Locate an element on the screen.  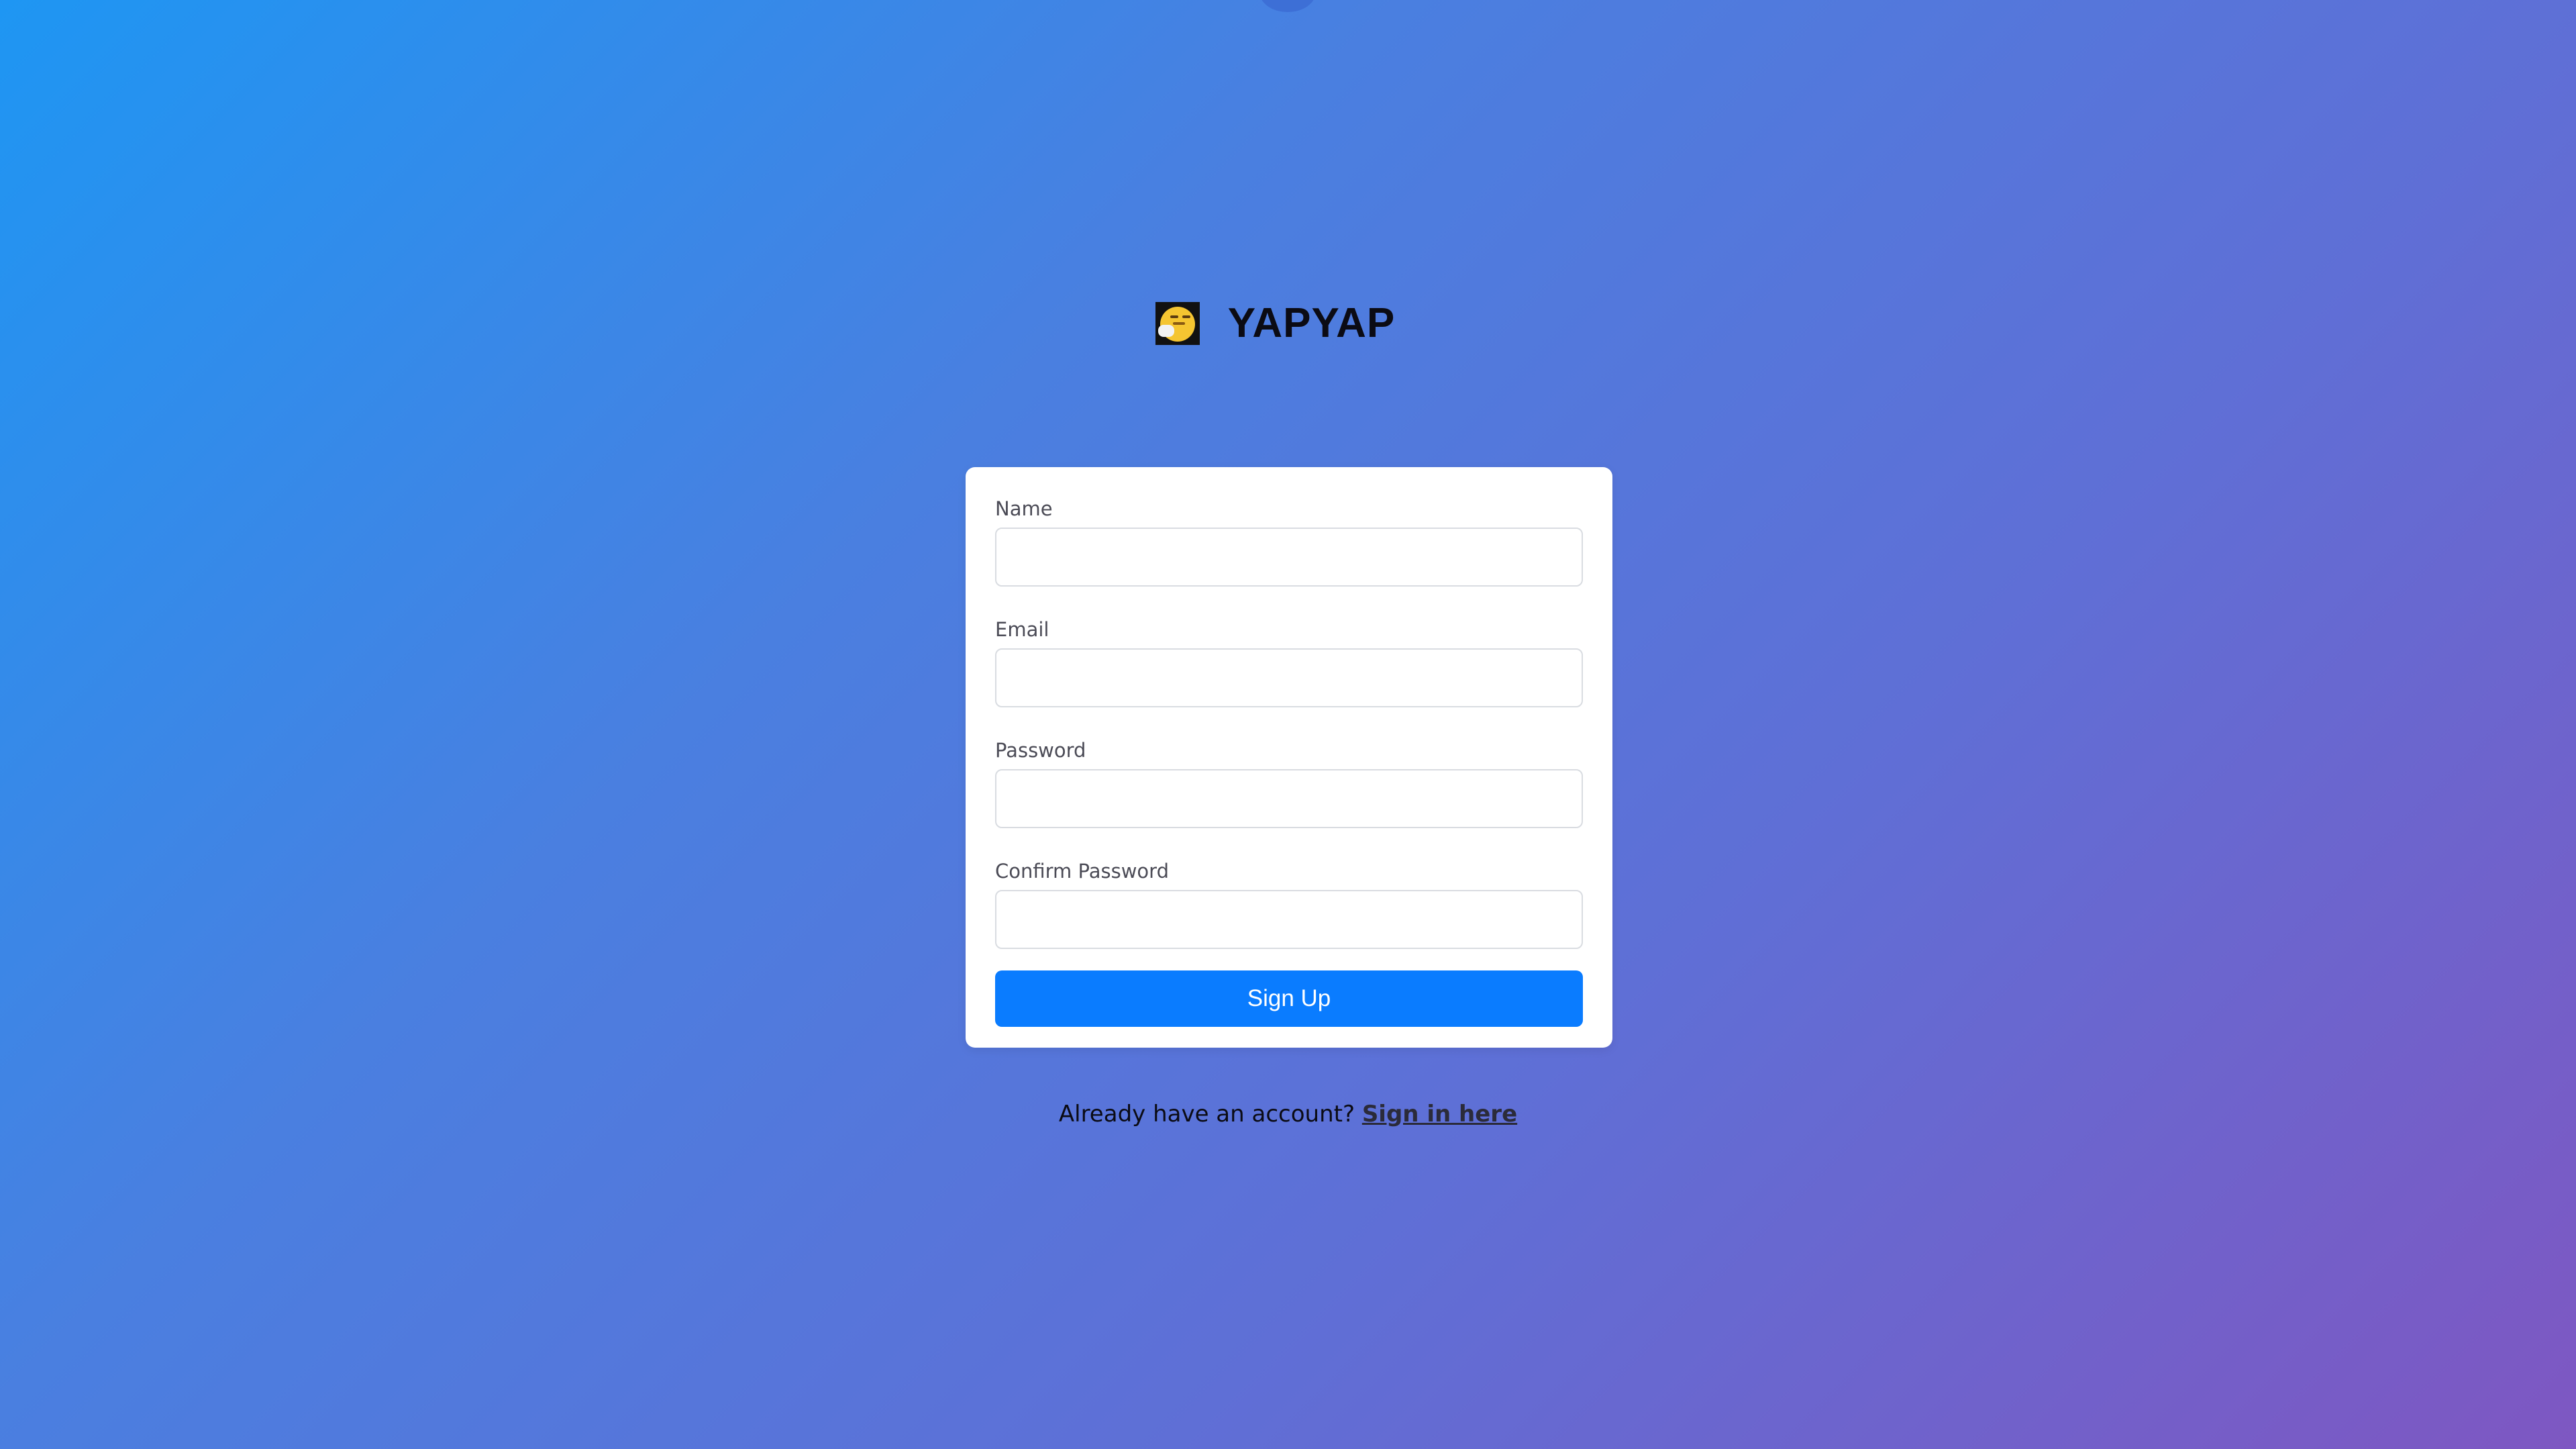
email-input is located at coordinates (1289, 677).